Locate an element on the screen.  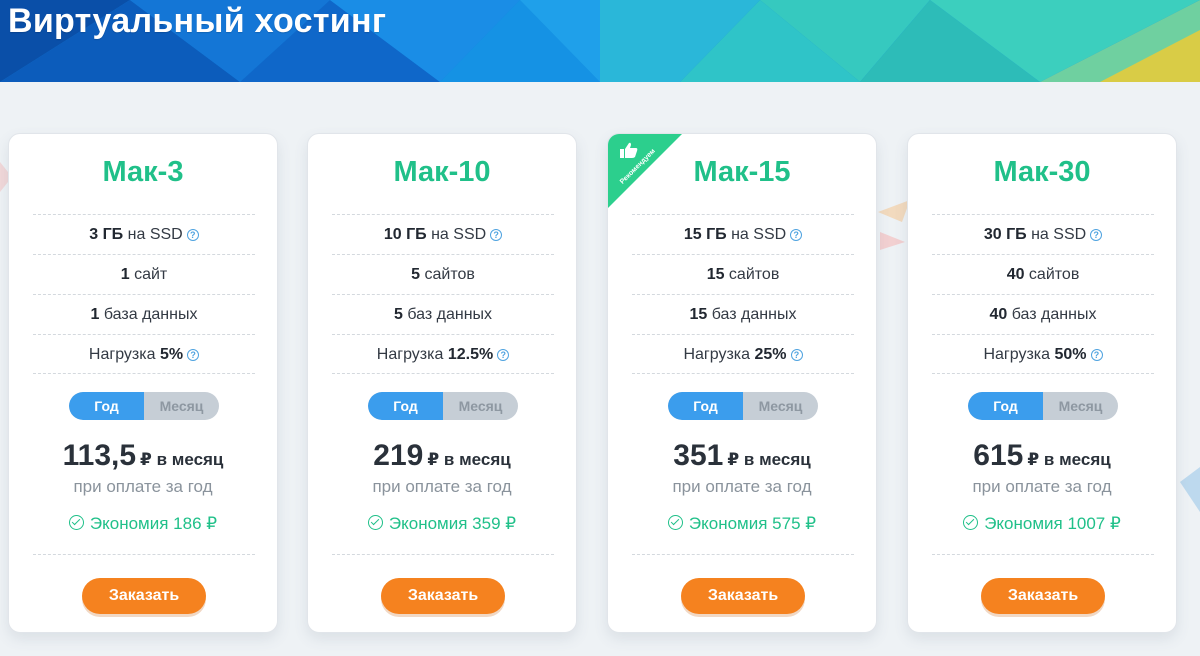
plan-title: Мак-10 is located at coordinates (442, 172).